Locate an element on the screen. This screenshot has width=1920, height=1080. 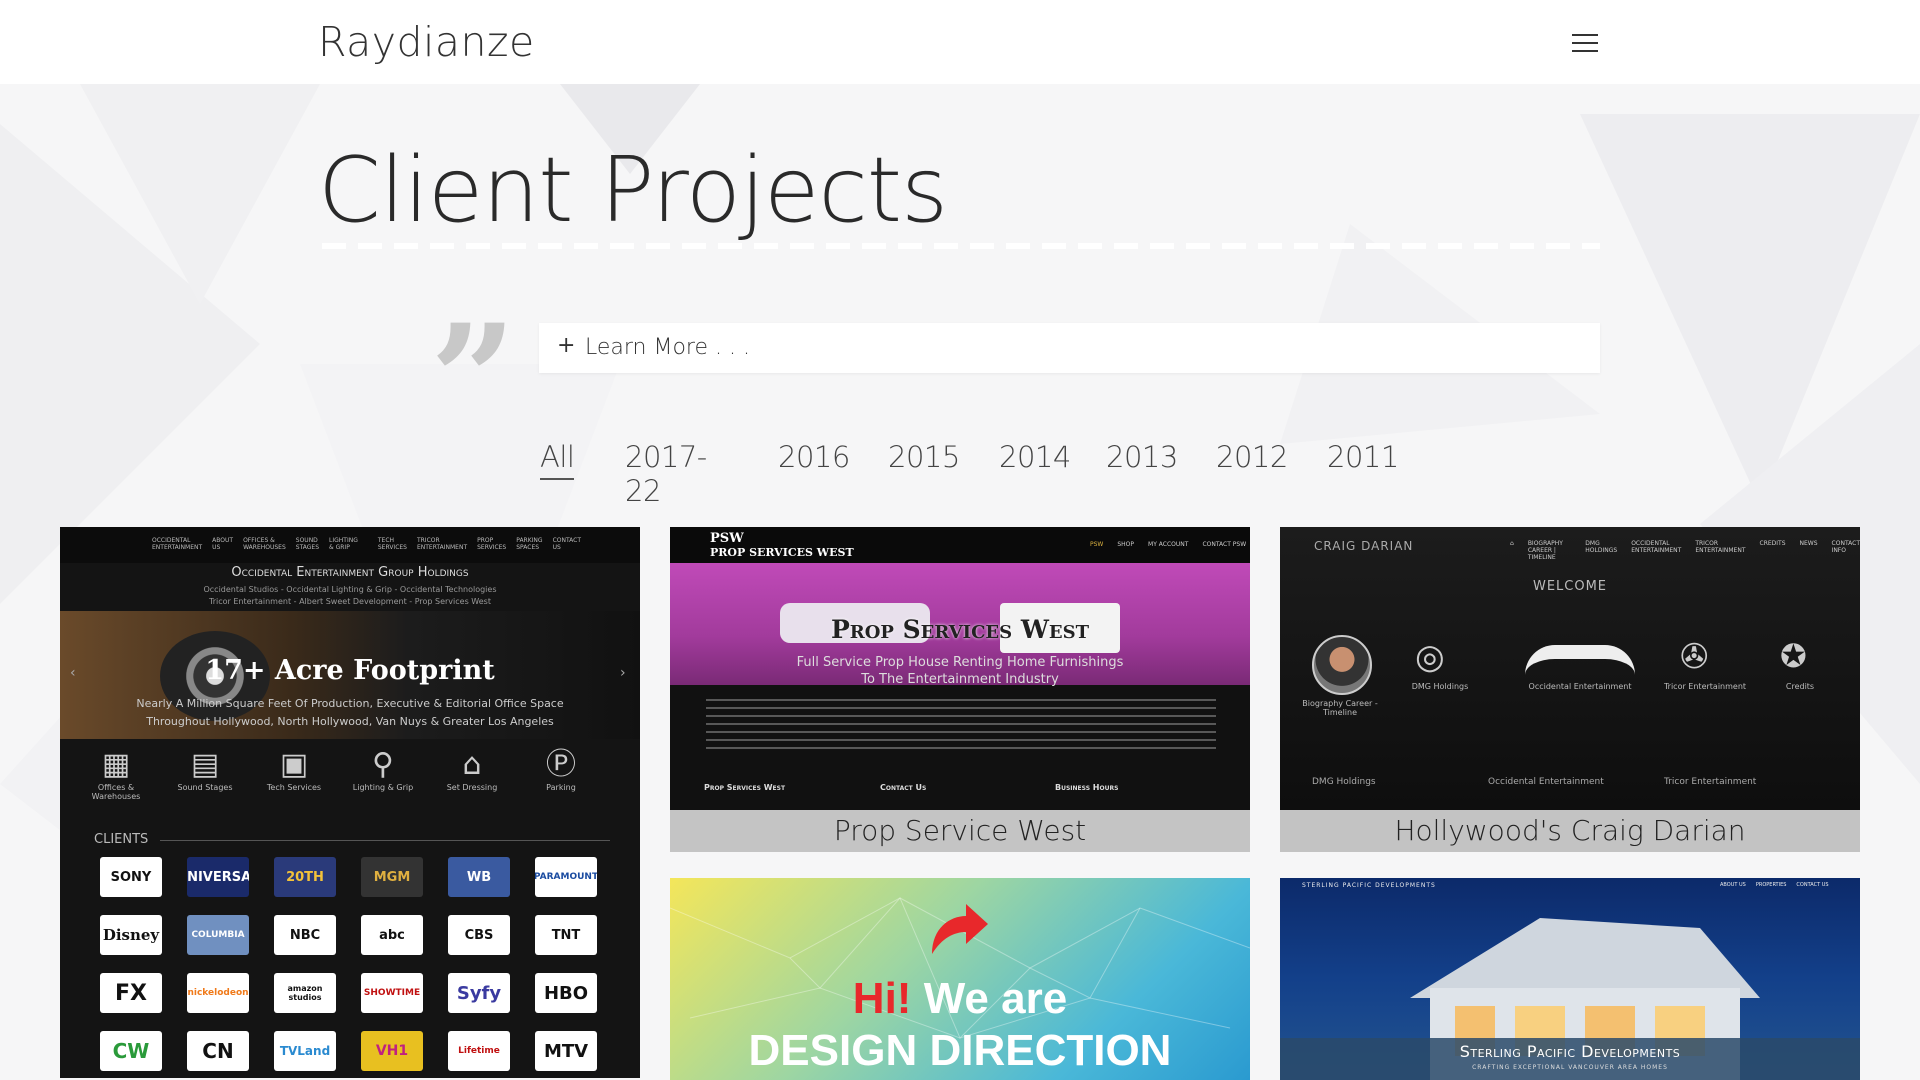
client-logo-sony: SONY is located at coordinates (131, 877).